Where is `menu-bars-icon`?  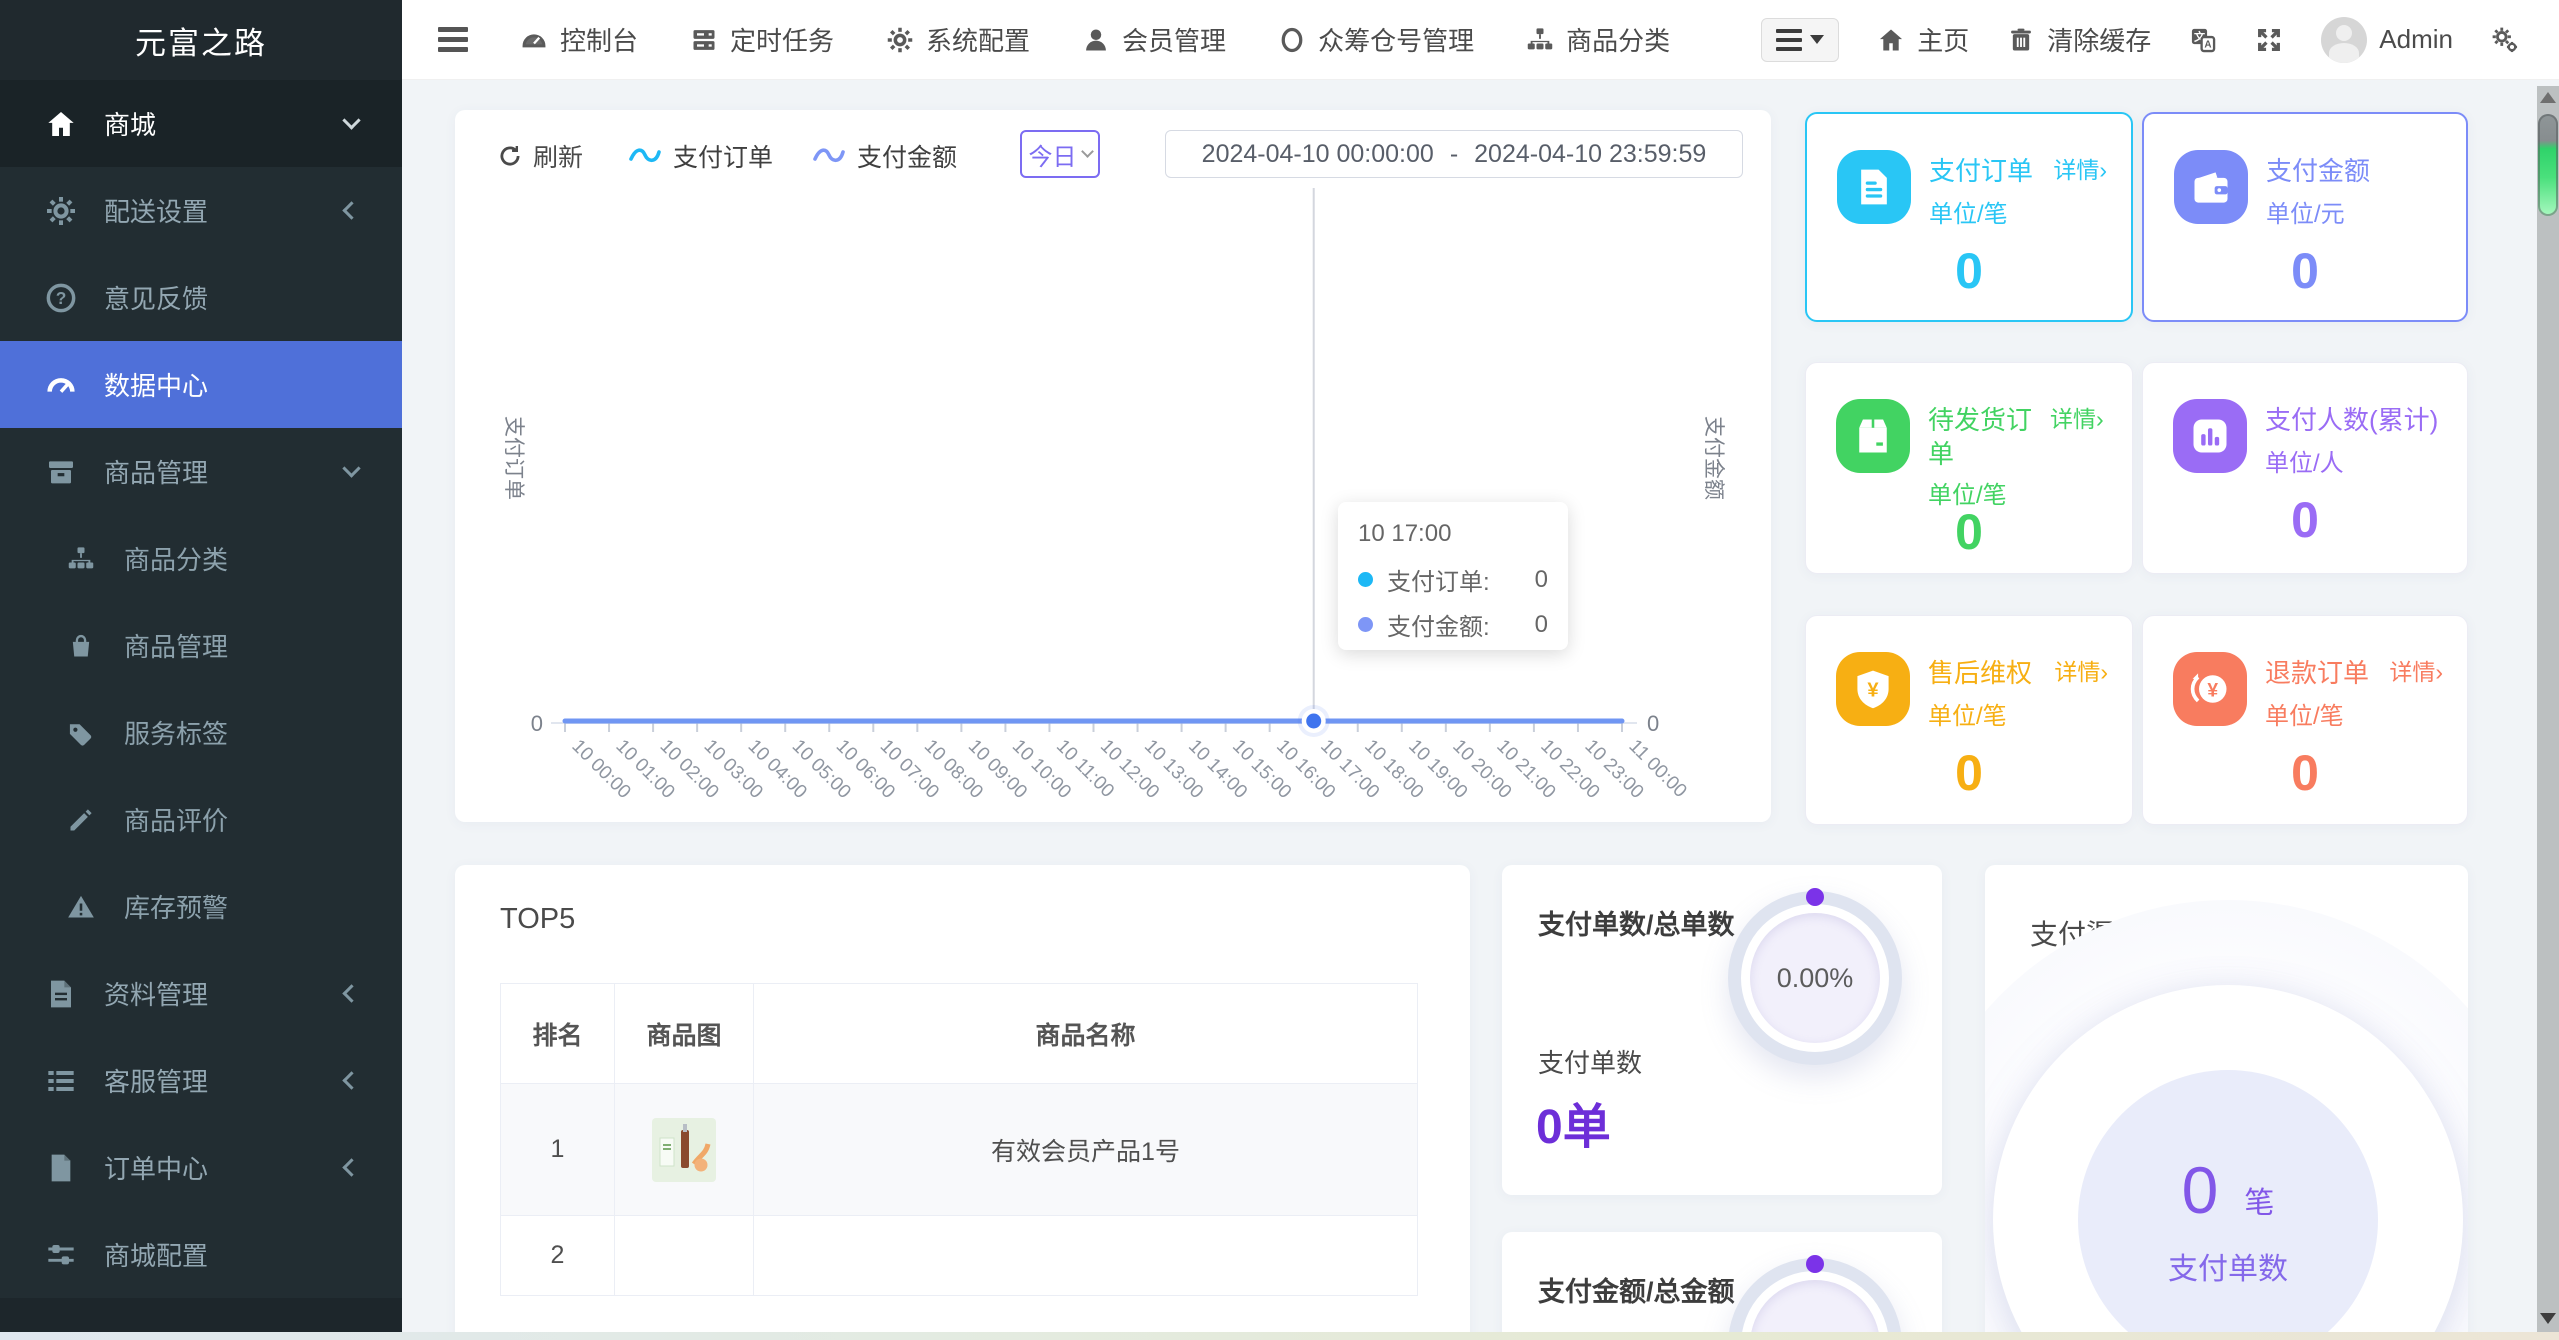 menu-bars-icon is located at coordinates (1789, 39).